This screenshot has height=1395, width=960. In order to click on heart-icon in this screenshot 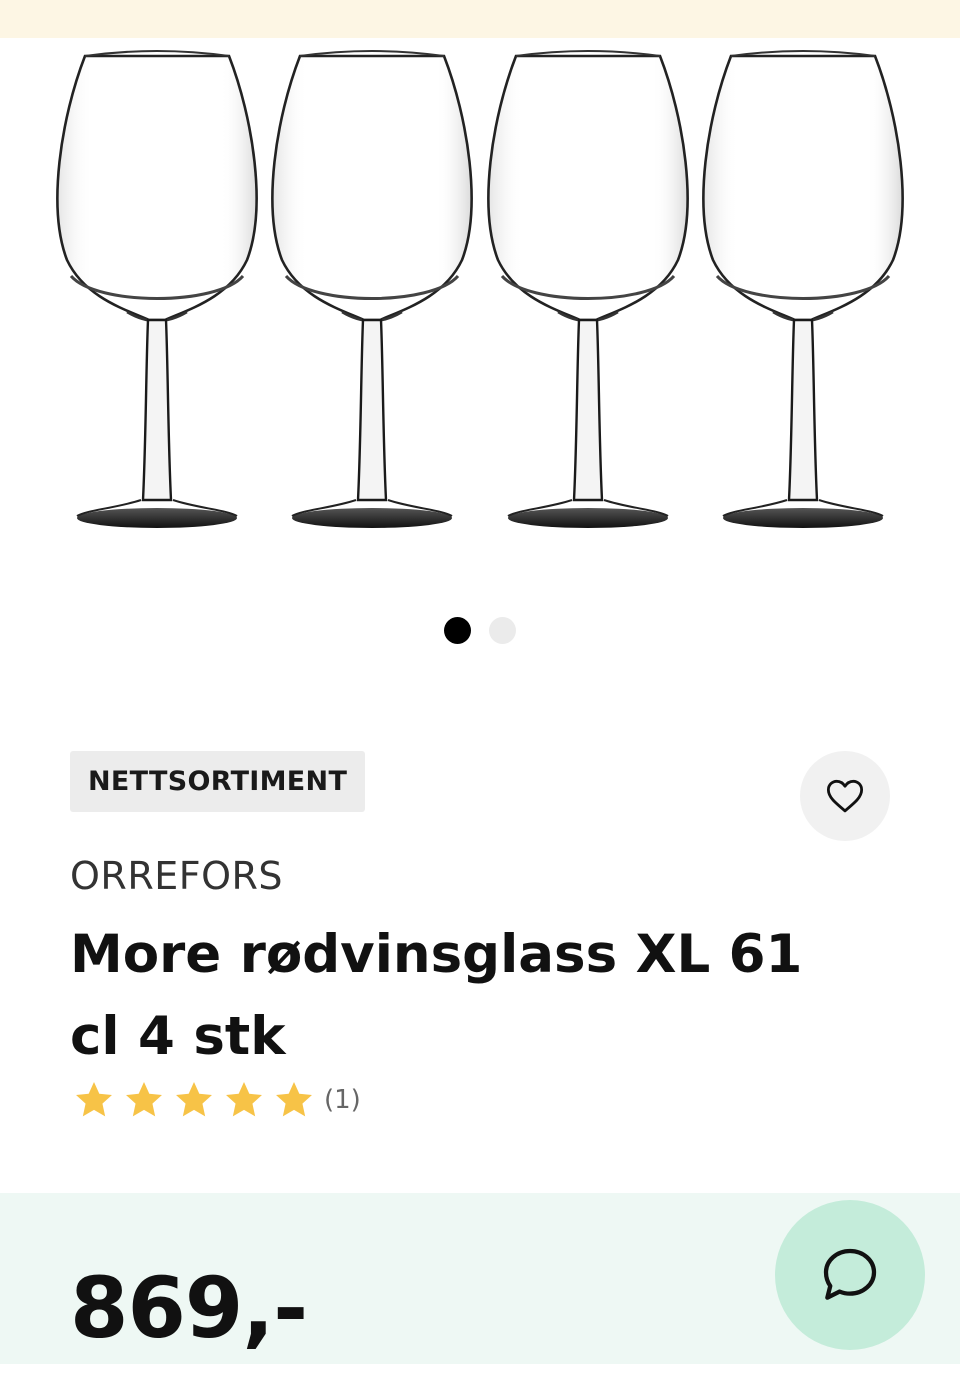, I will do `click(845, 796)`.